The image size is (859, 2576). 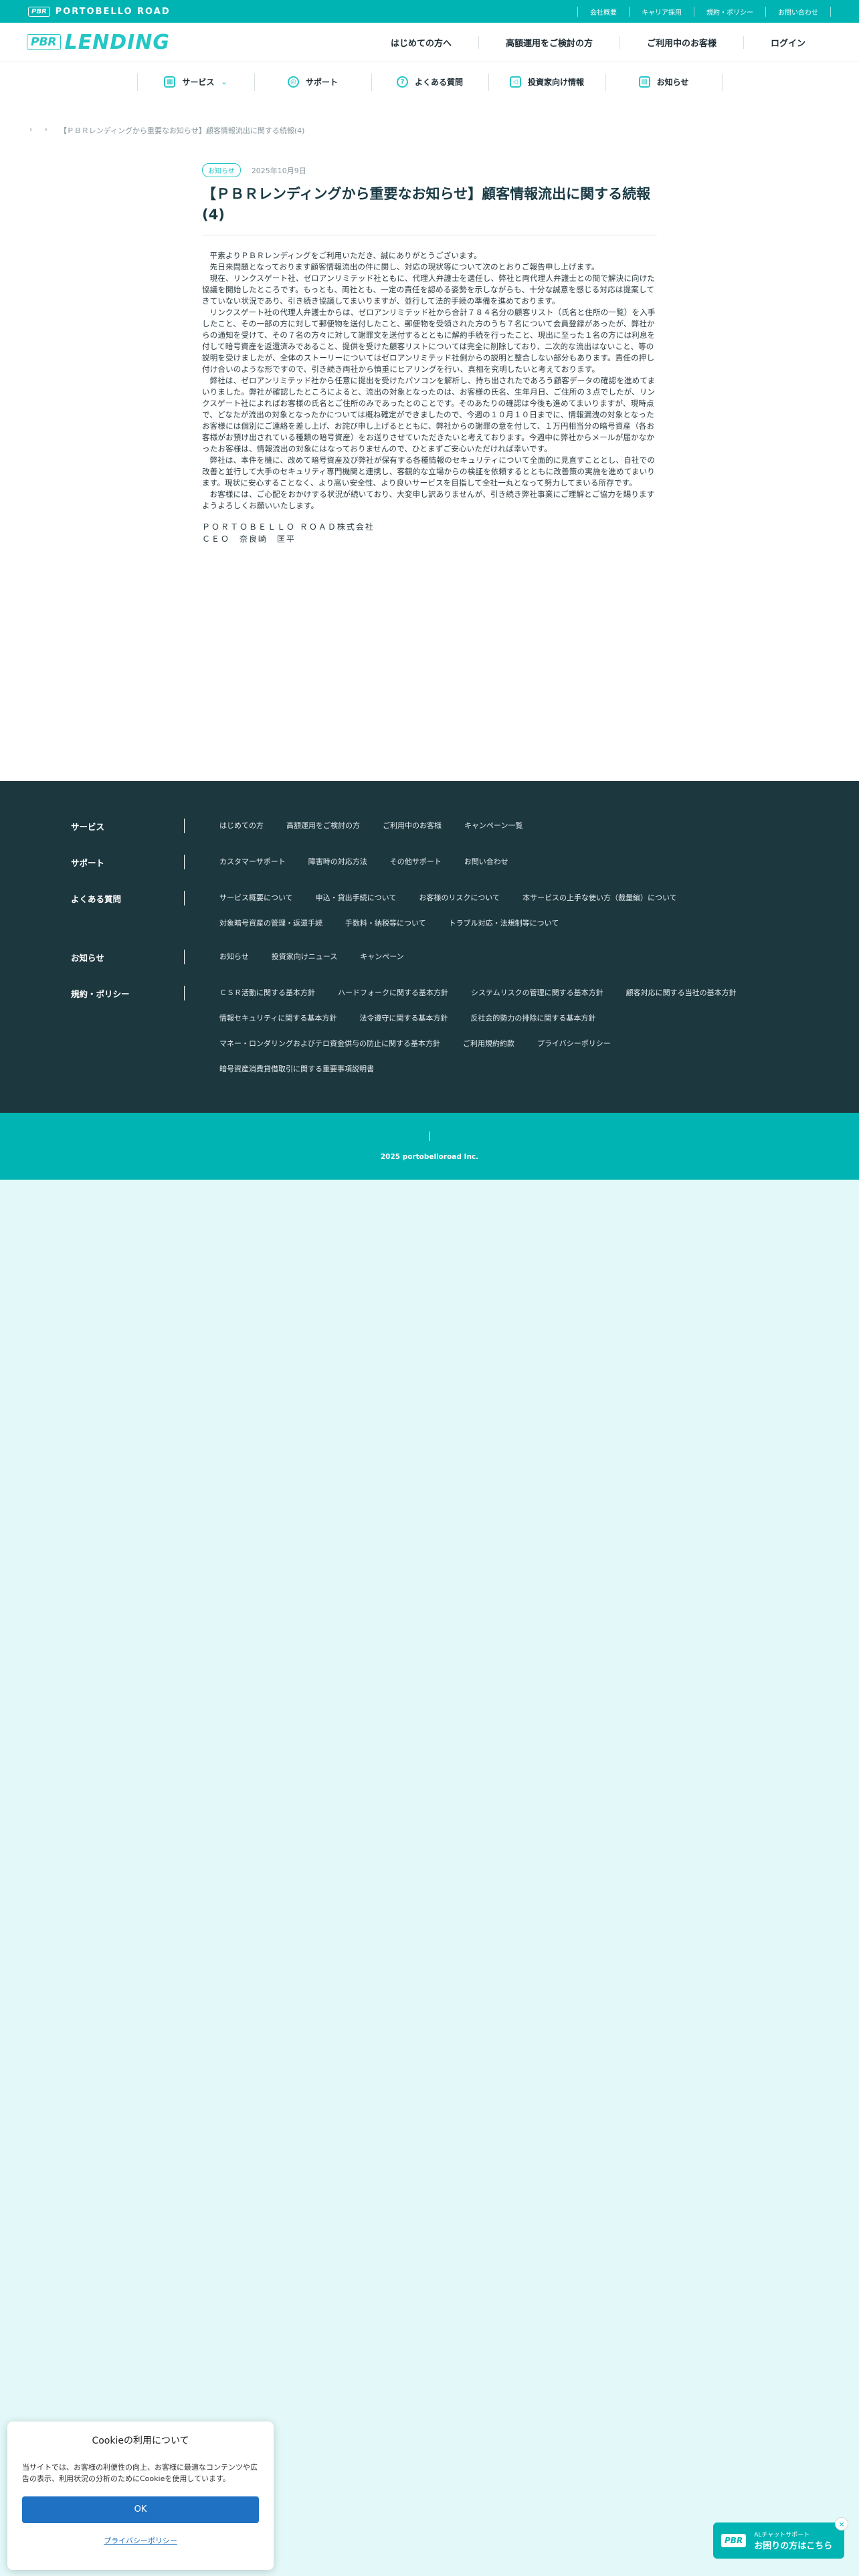 I want to click on top-link-policy: 規約・ポリシー, so click(x=730, y=12).